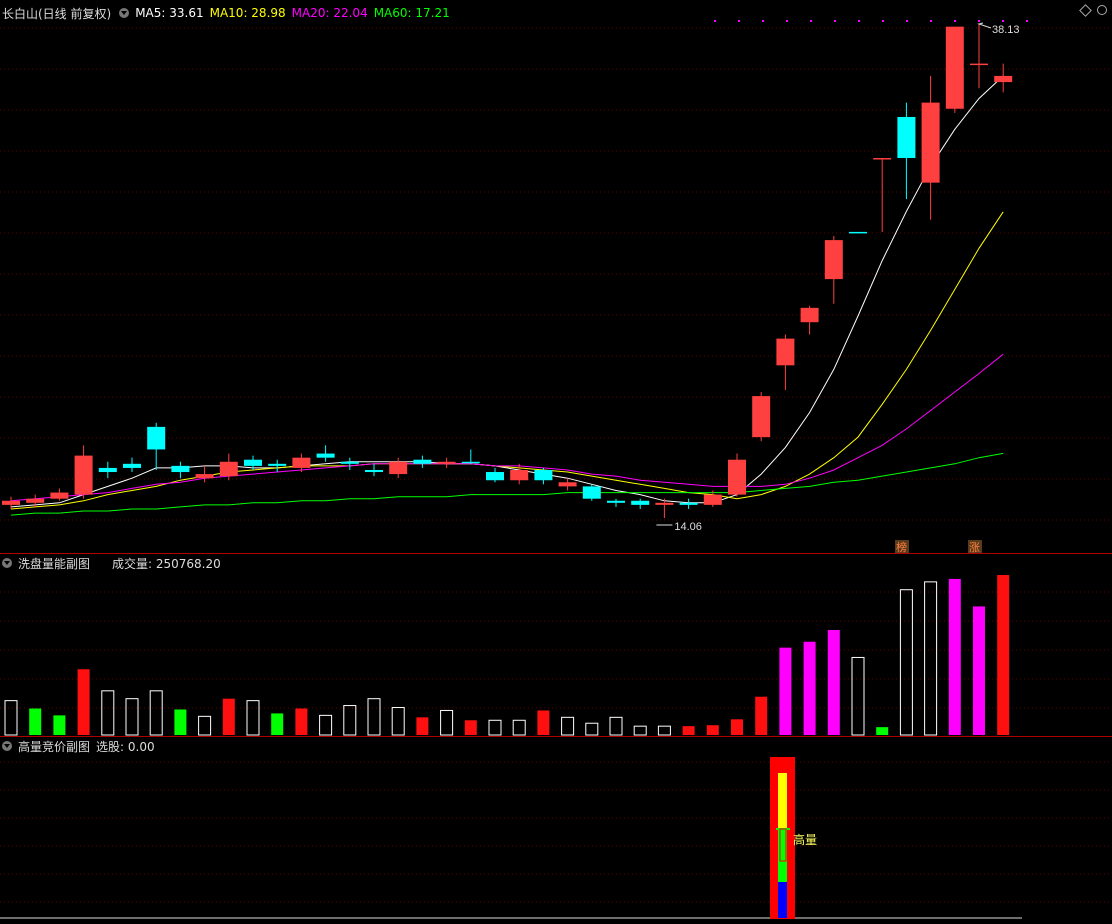  What do you see at coordinates (901, 547) in the screenshot?
I see `tag-label: 榜` at bounding box center [901, 547].